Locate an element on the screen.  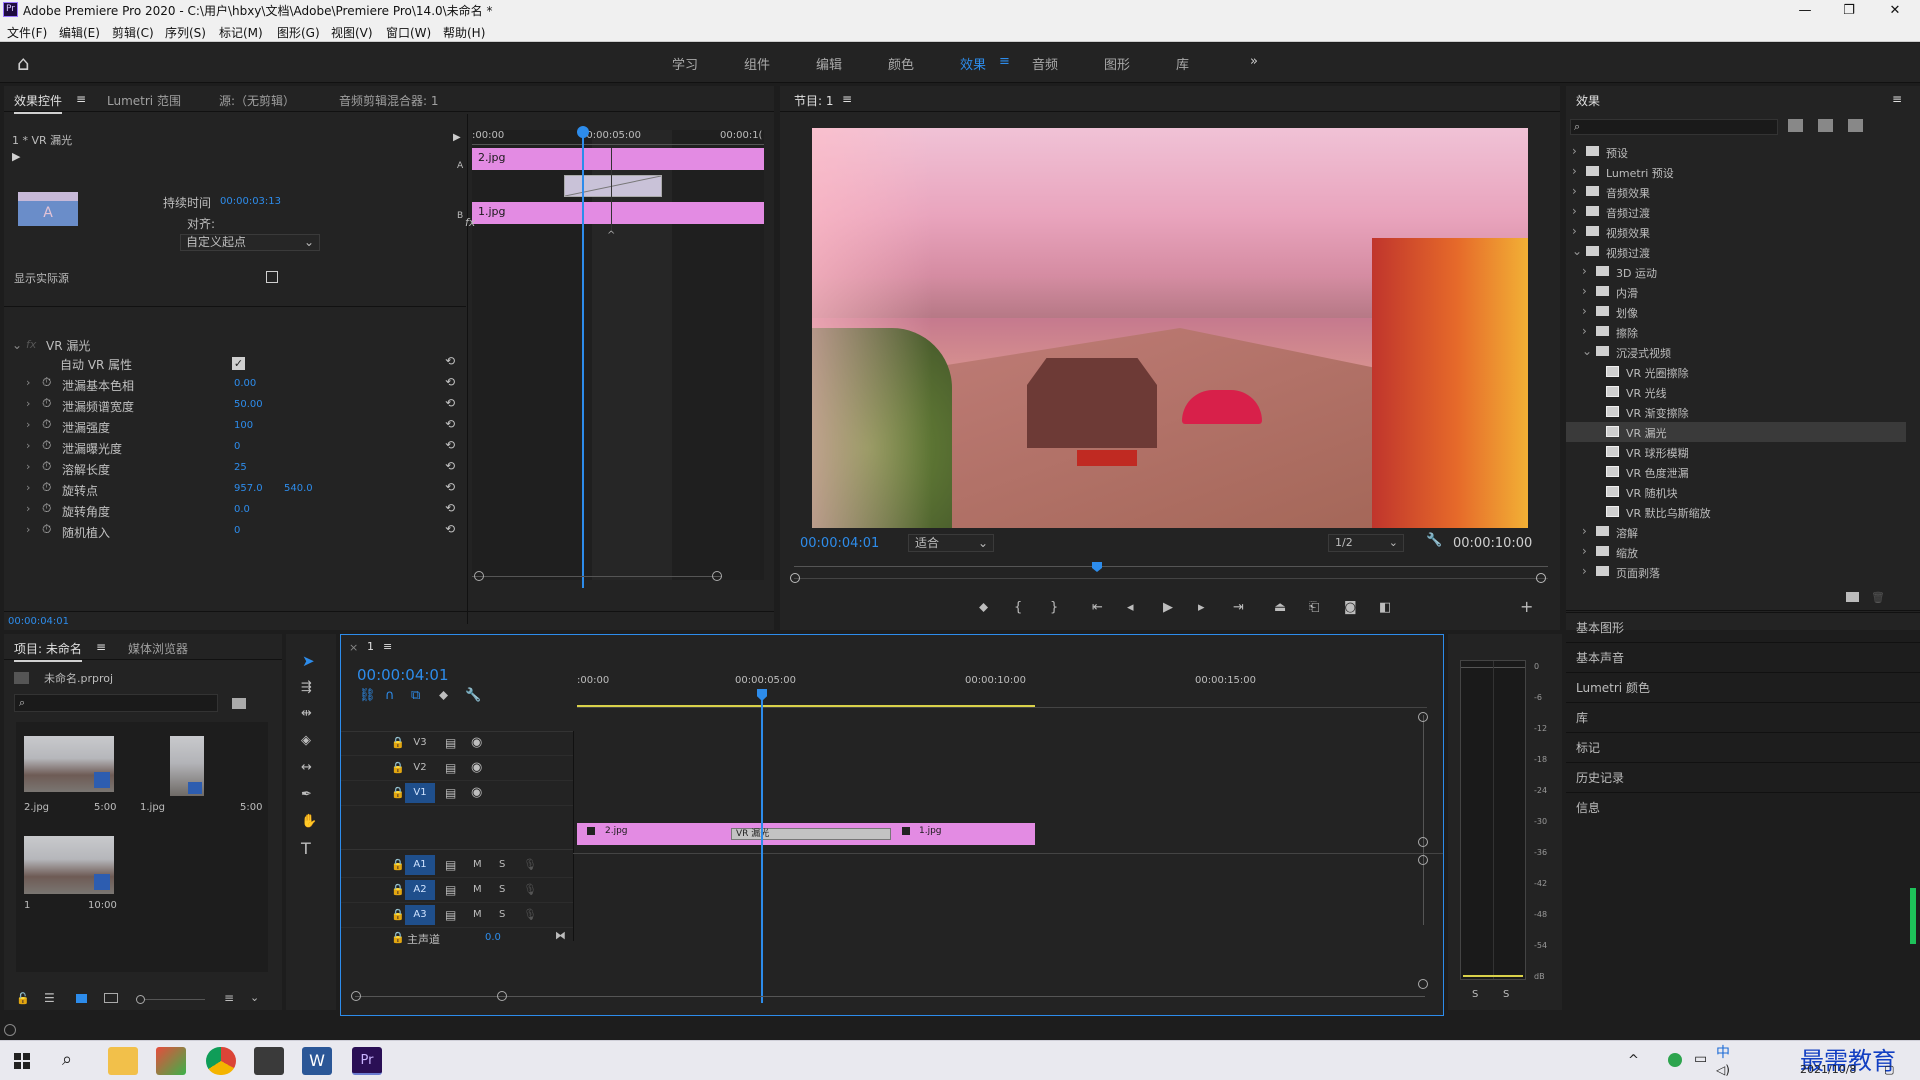
ec-timecode: 00:00:04:01 is located at coordinates (38, 621).